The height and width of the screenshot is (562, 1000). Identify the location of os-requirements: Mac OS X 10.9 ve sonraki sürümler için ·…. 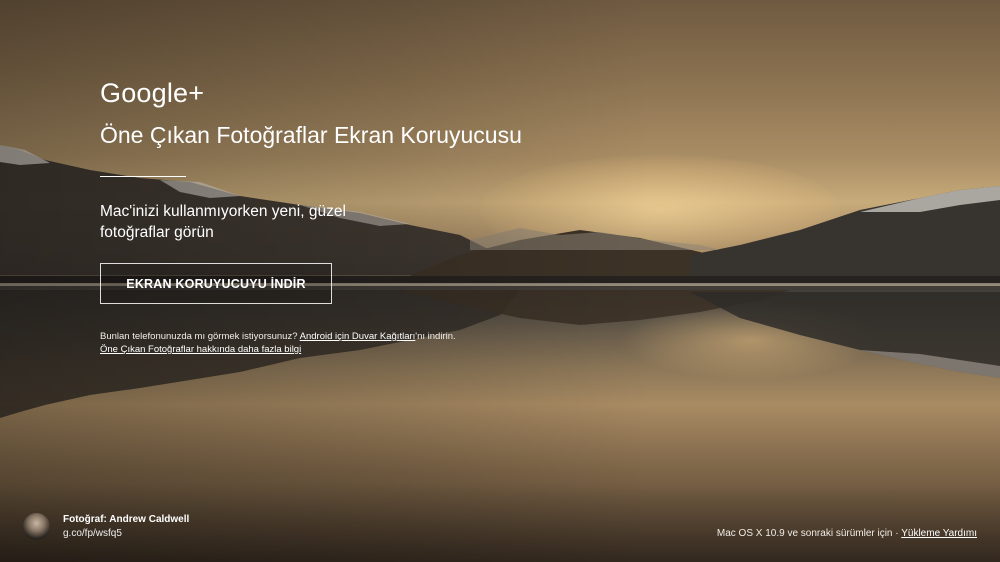
(847, 533).